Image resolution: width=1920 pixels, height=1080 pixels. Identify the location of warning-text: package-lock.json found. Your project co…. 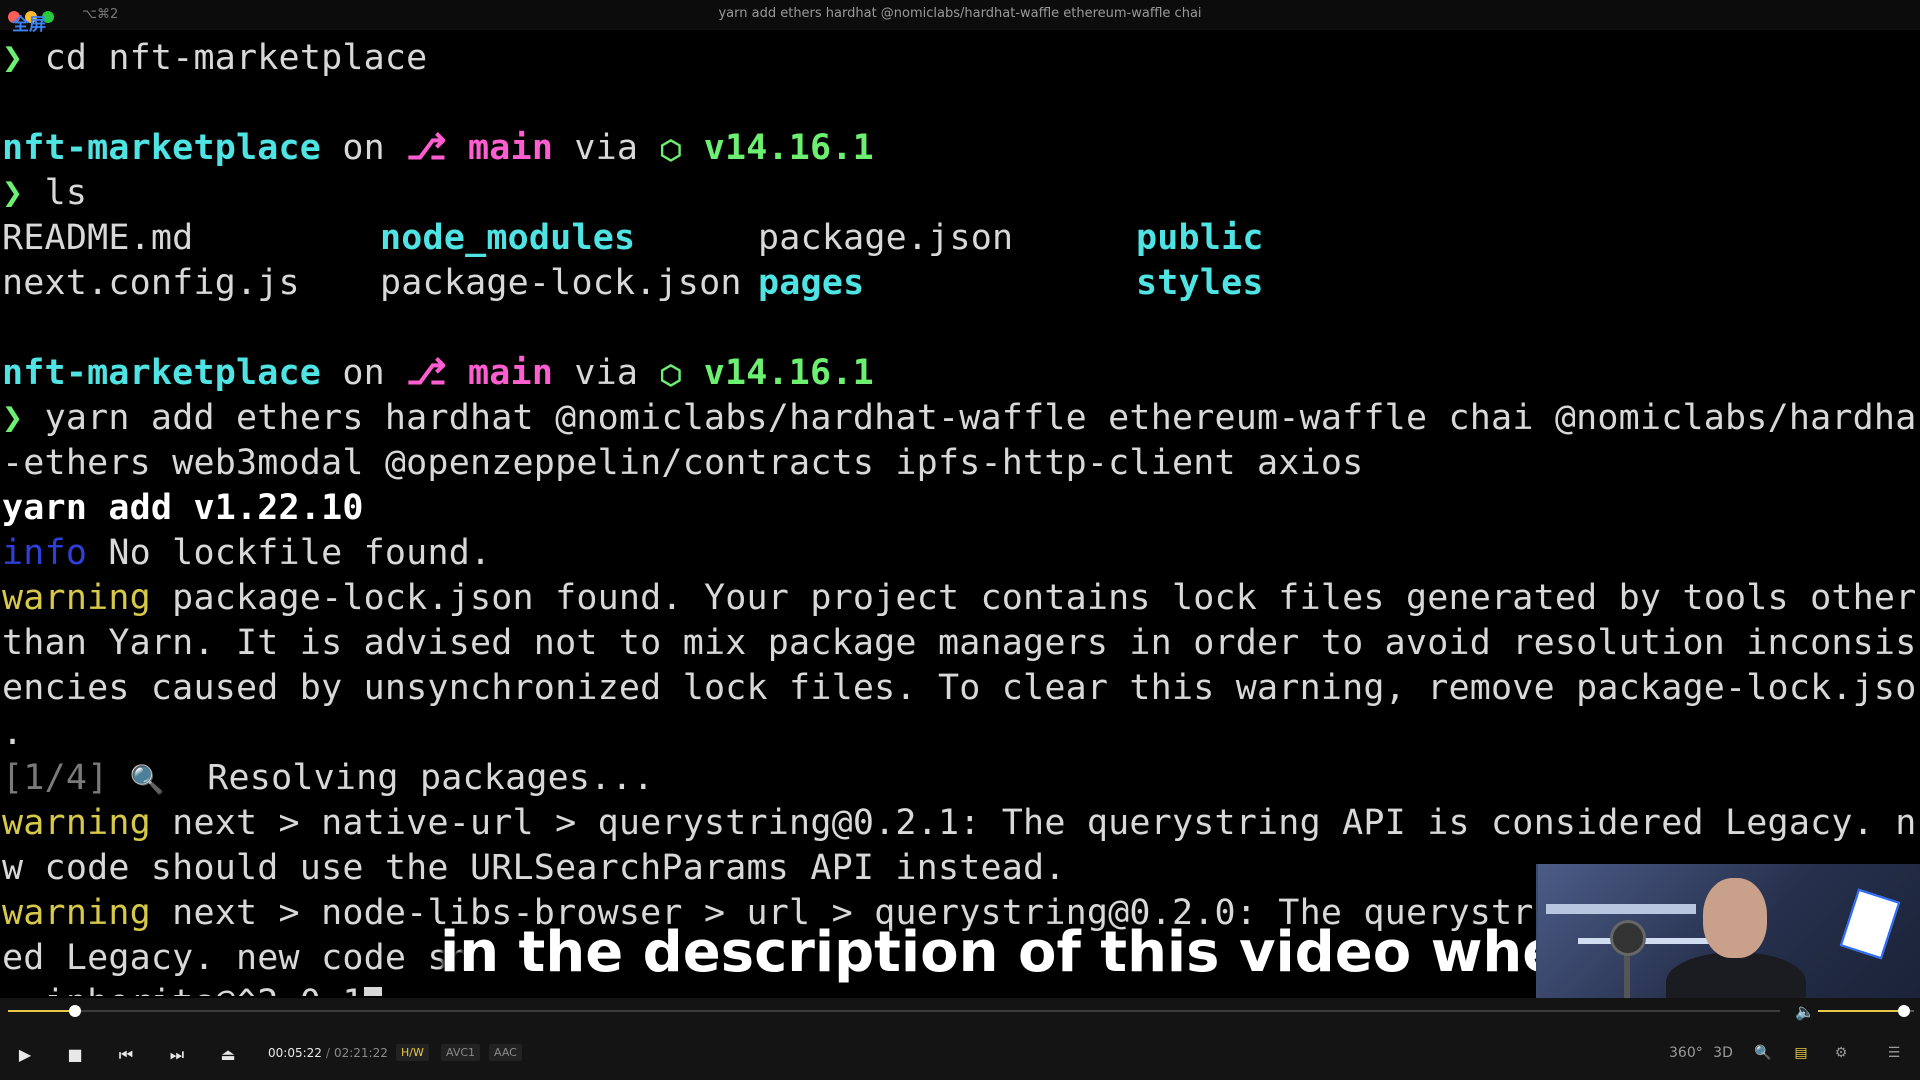
(1033, 598).